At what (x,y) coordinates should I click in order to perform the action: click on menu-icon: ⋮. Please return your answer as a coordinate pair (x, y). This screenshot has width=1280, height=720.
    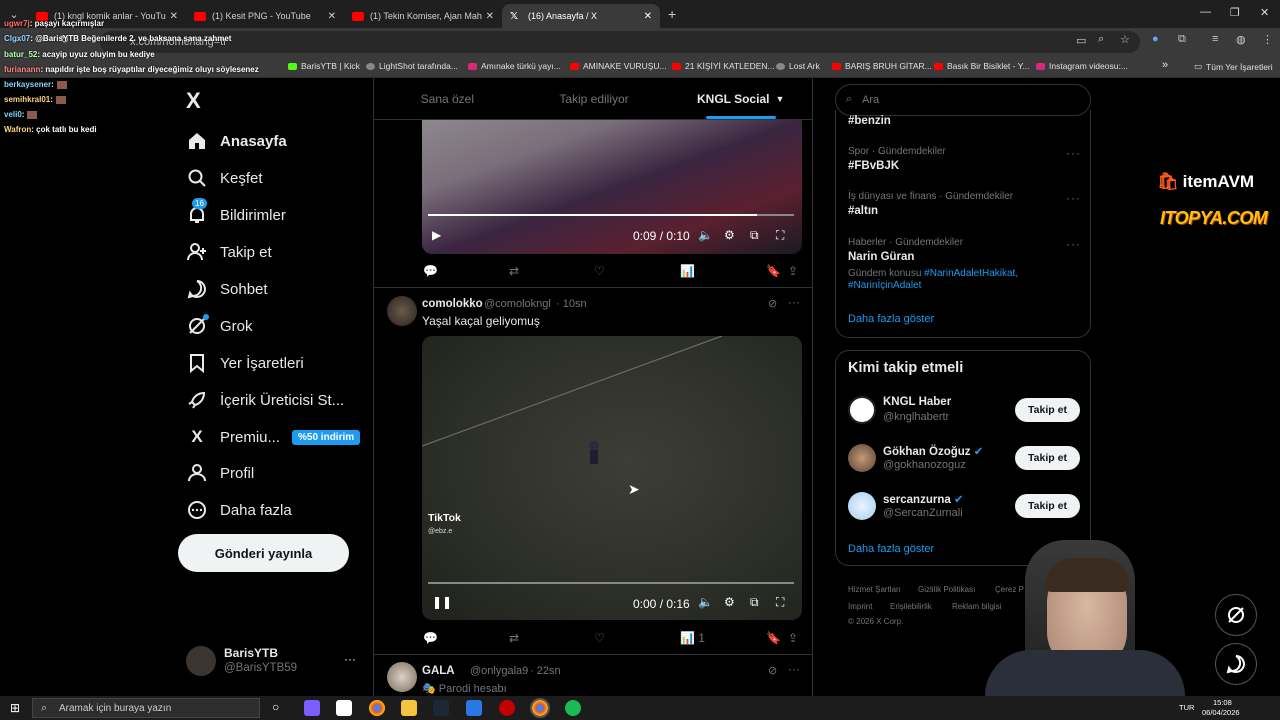
    Looking at the image, I should click on (1267, 39).